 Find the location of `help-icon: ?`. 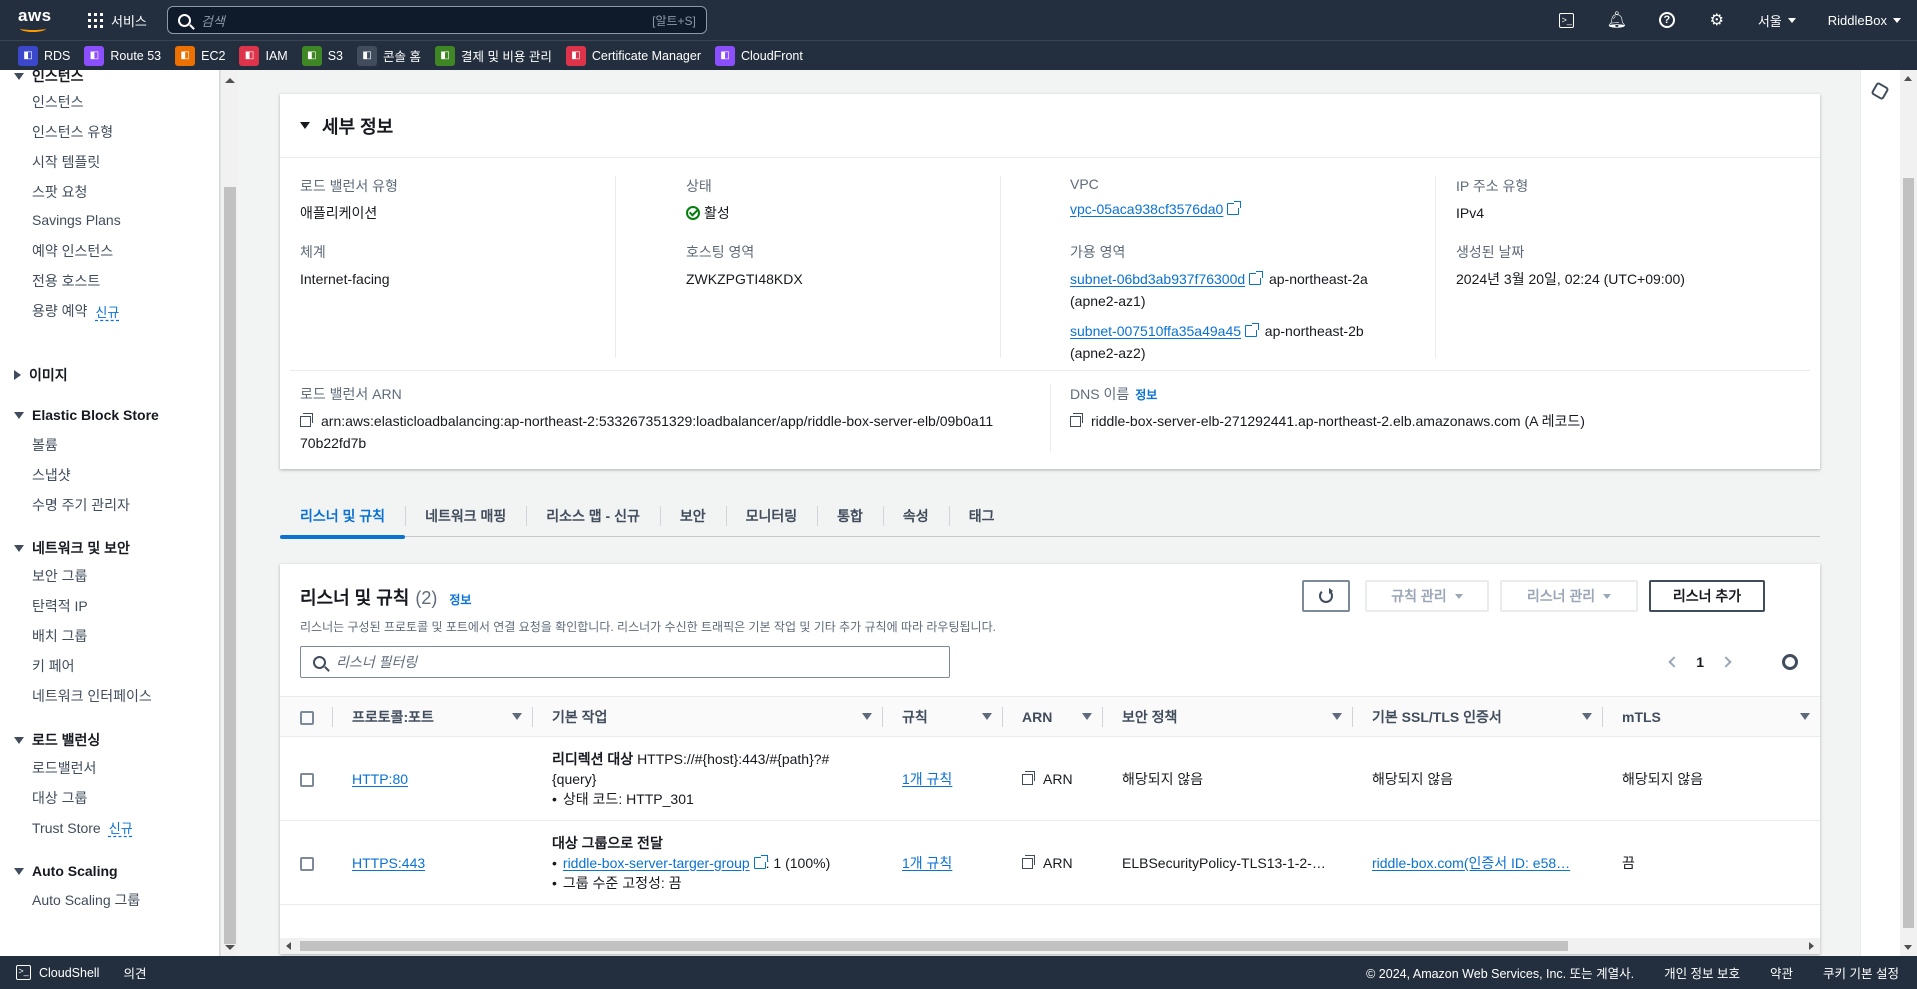

help-icon: ? is located at coordinates (1667, 20).